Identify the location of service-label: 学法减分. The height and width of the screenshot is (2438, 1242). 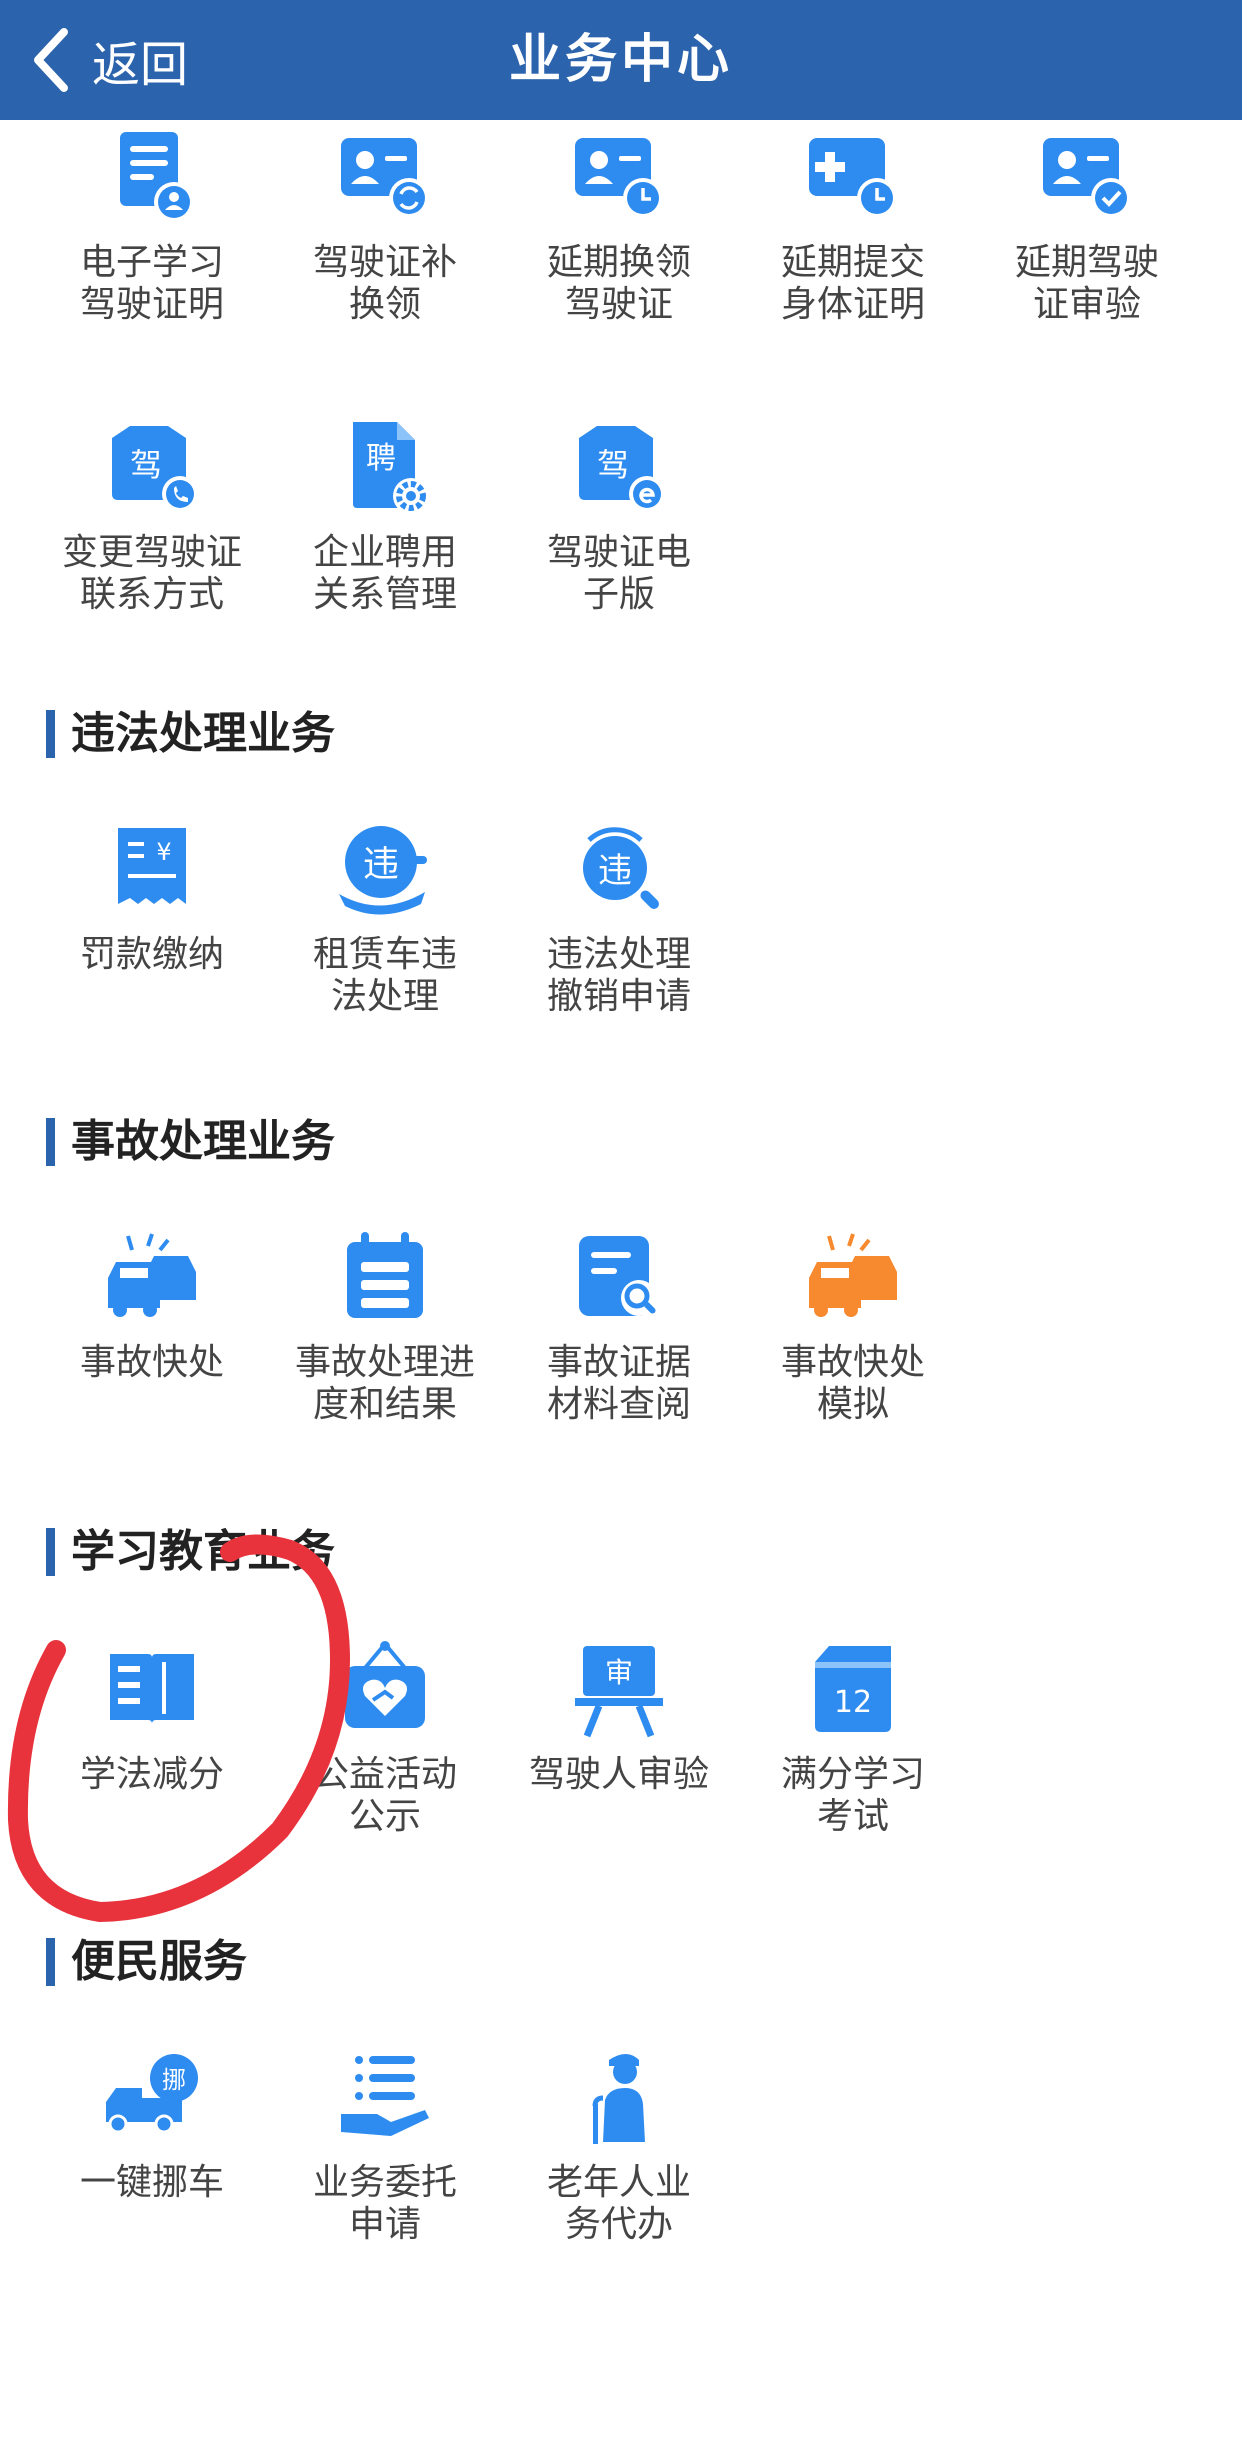
(151, 1774).